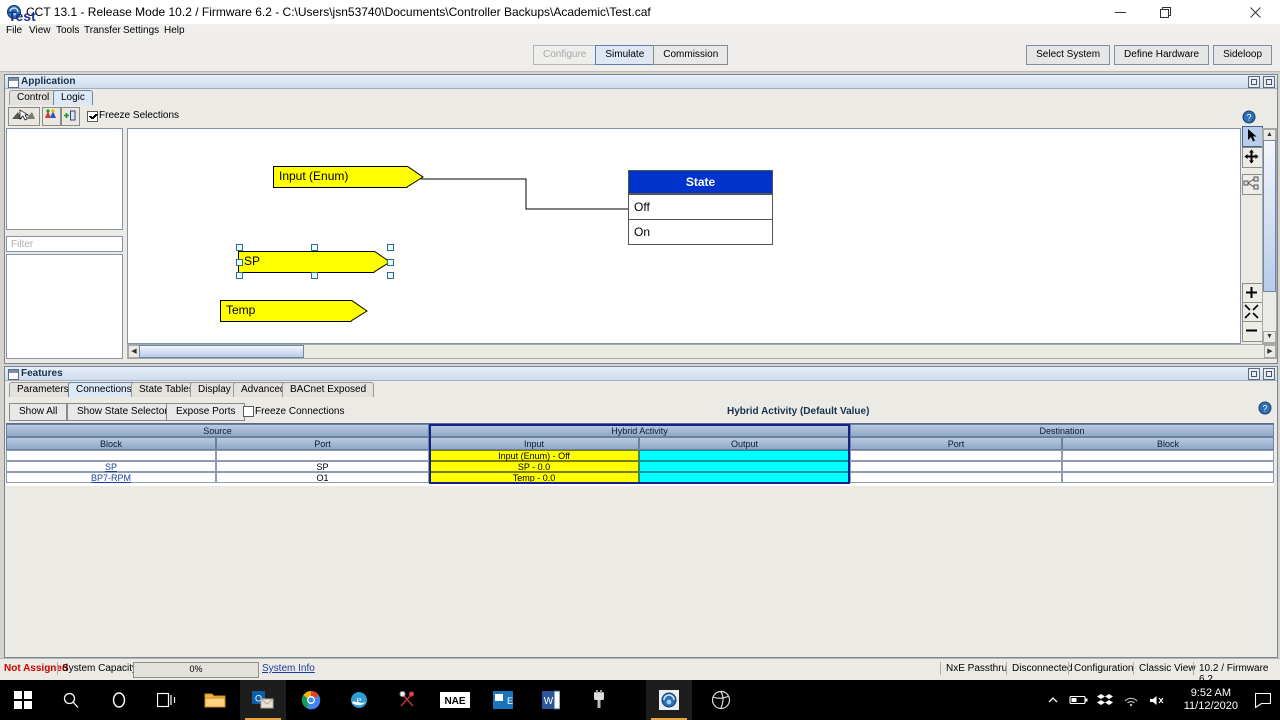 Image resolution: width=1280 pixels, height=720 pixels. I want to click on table-row: Temp - 0.0, so click(534, 477).